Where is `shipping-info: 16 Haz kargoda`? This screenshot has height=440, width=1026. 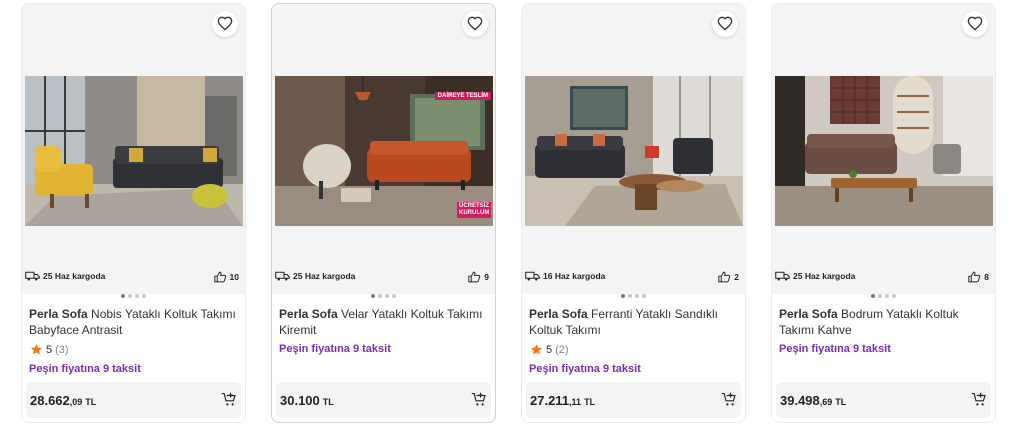
shipping-info: 16 Haz kargoda is located at coordinates (565, 276).